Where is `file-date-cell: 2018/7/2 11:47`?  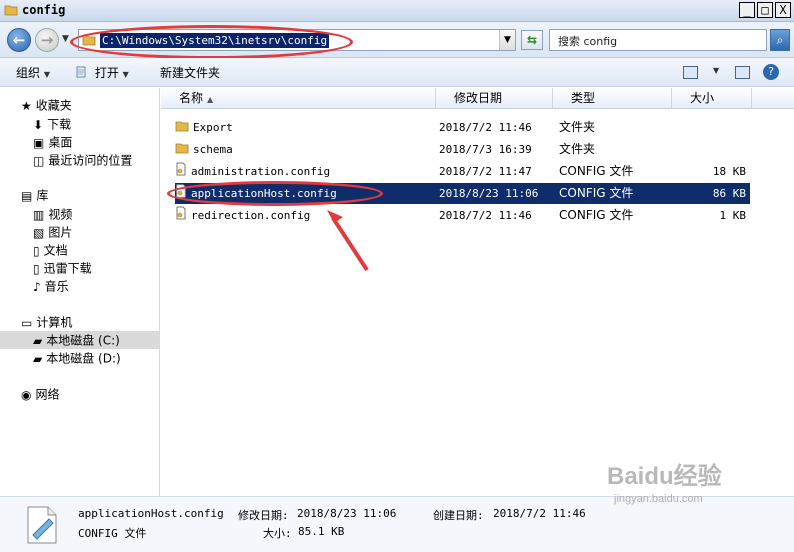 file-date-cell: 2018/7/2 11:47 is located at coordinates (485, 171).